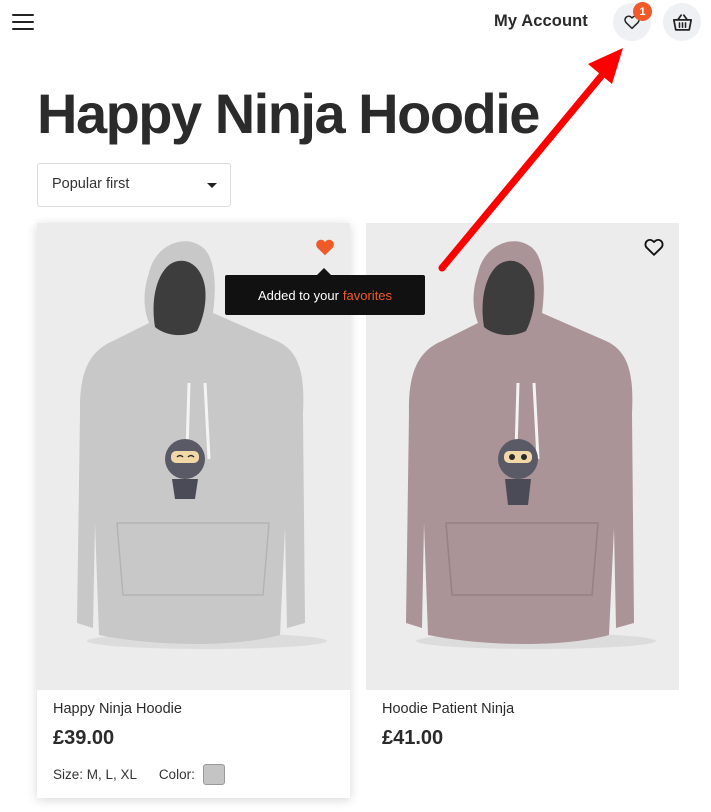  I want to click on product-price: £41.00, so click(413, 738).